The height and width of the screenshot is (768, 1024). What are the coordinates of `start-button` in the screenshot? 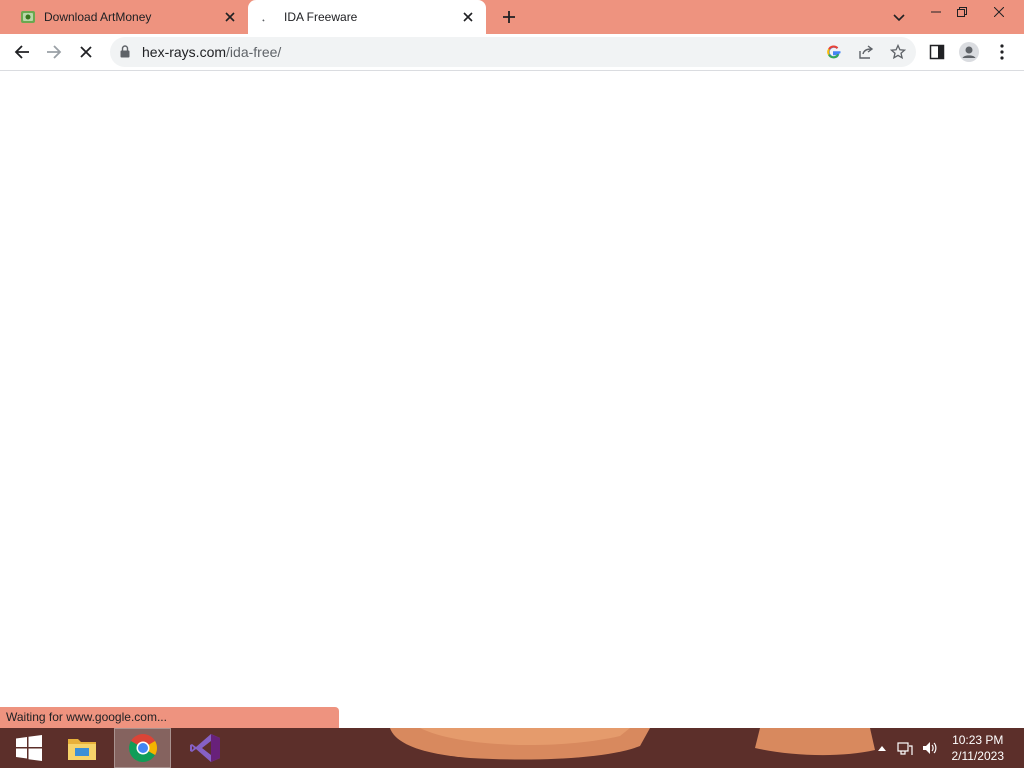 It's located at (28, 748).